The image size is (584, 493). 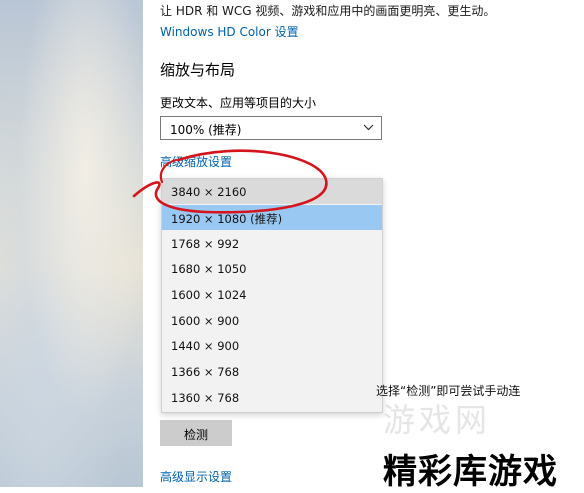 I want to click on resolution-option: 1600 × 900, so click(x=272, y=320).